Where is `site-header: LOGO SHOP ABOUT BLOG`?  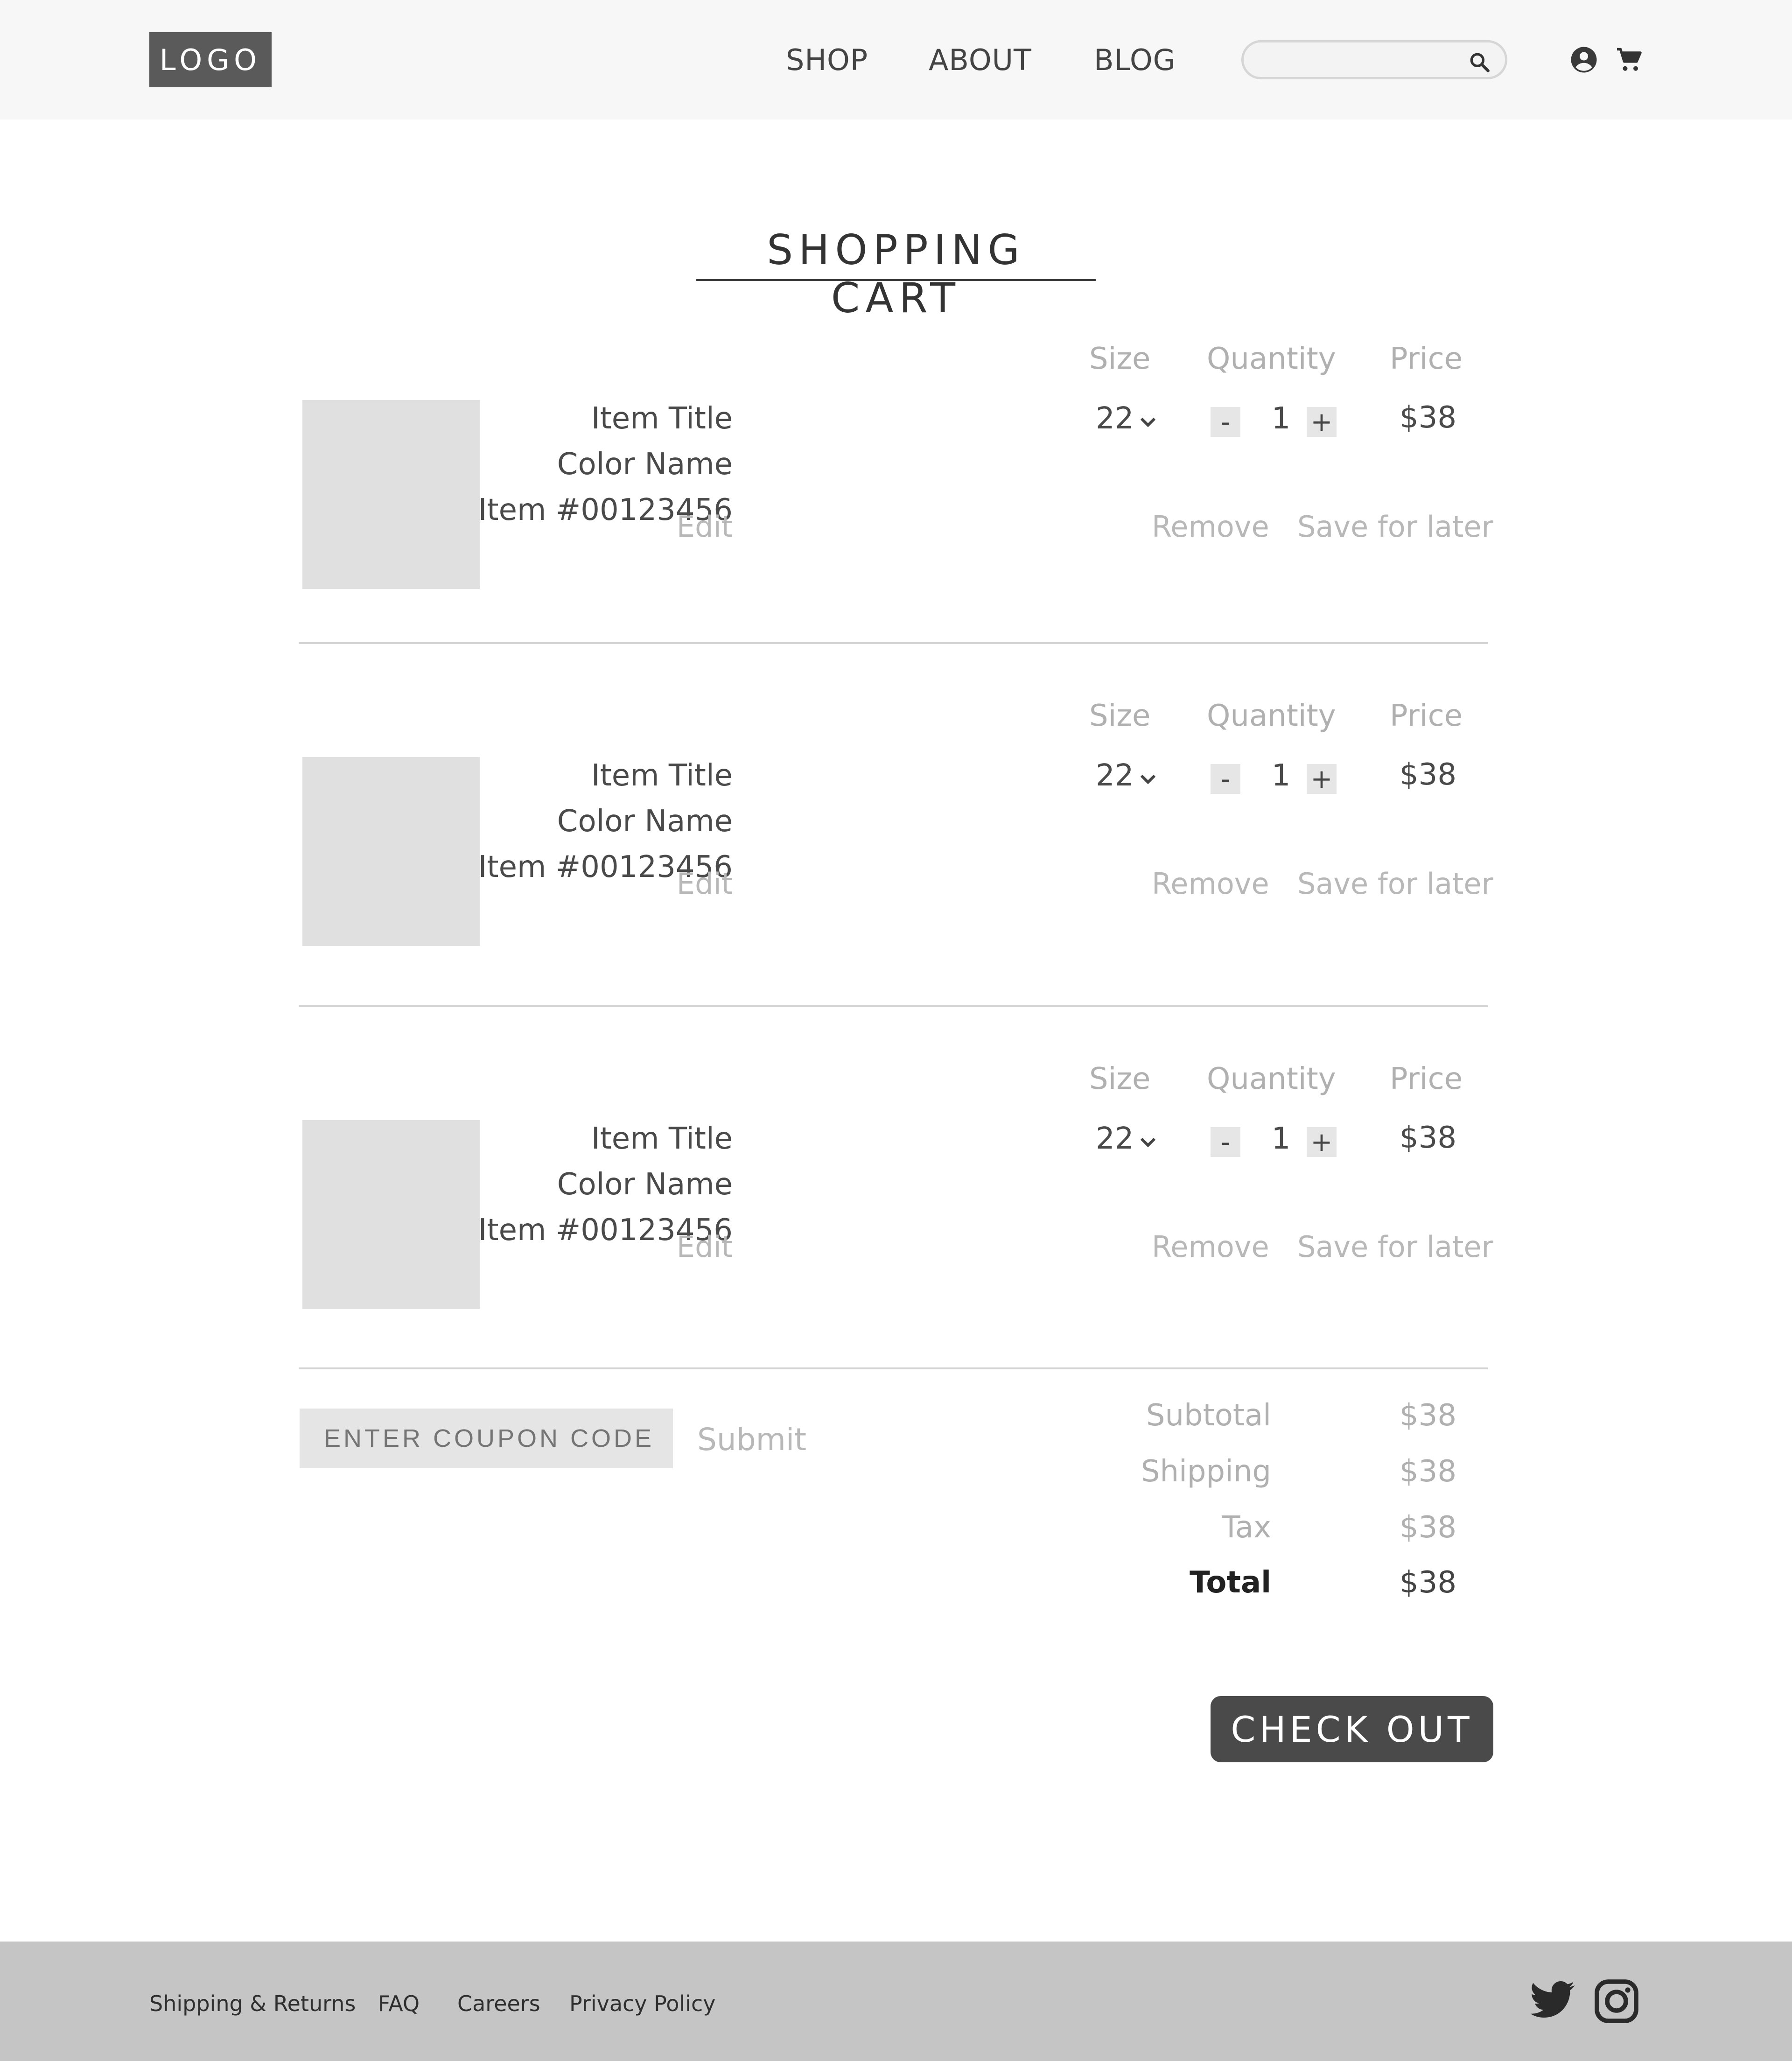 site-header: LOGO SHOP ABOUT BLOG is located at coordinates (896, 59).